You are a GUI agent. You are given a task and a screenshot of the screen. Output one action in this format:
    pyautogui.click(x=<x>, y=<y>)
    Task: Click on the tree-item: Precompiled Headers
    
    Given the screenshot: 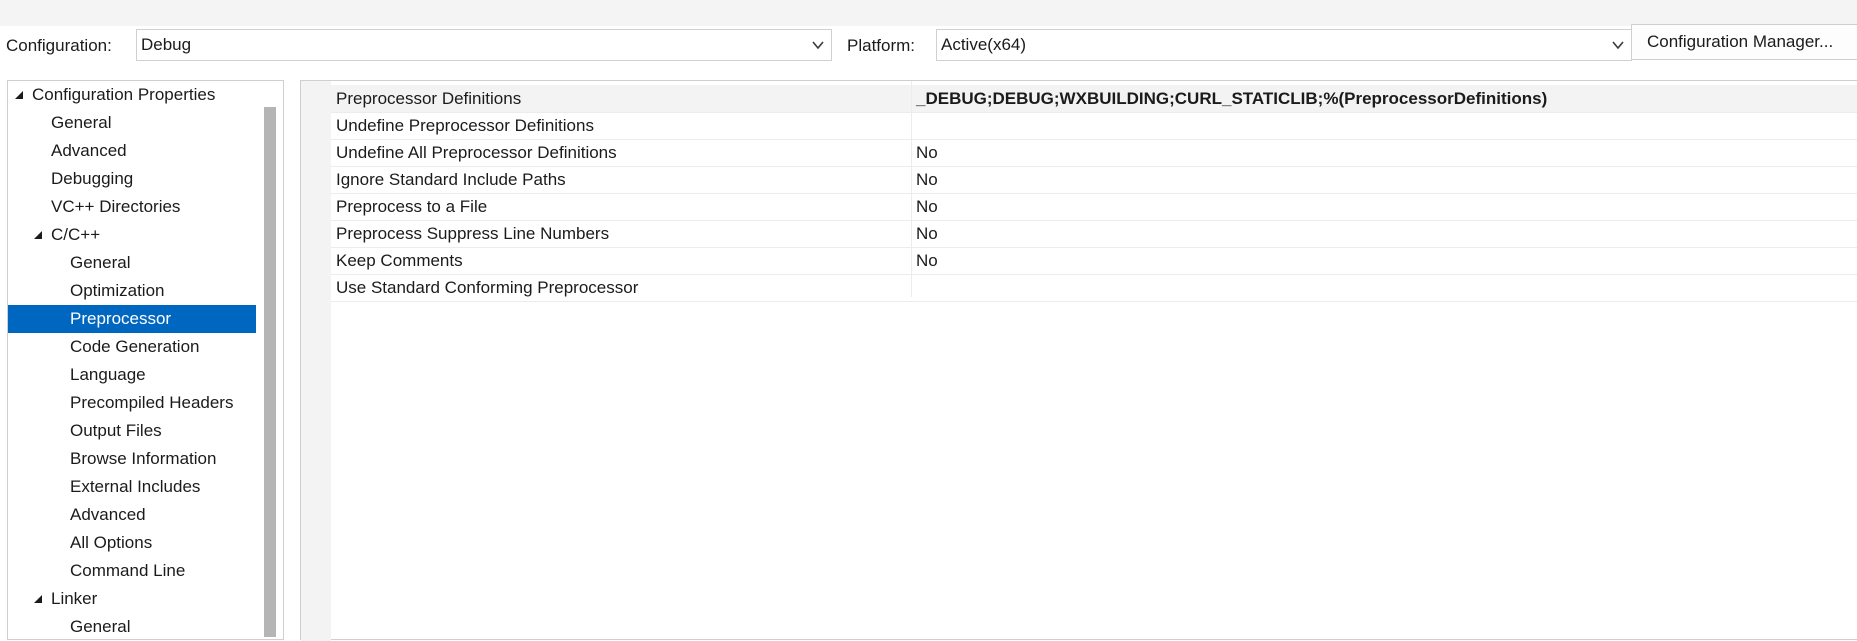 What is the action you would take?
    pyautogui.click(x=132, y=403)
    